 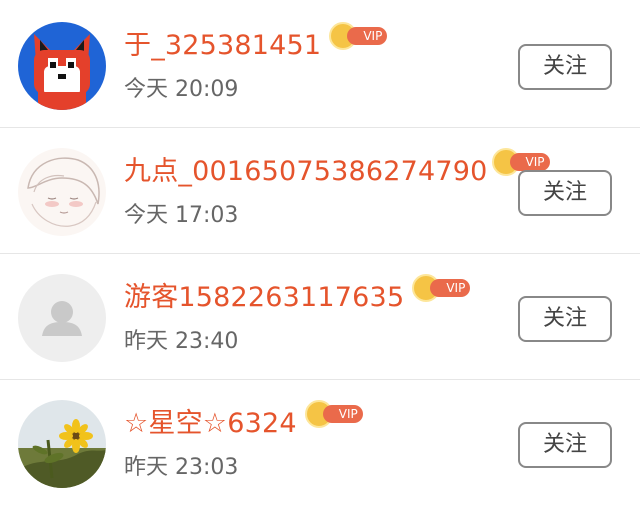 What do you see at coordinates (181, 215) in the screenshot?
I see `timestamp: 今天 17:03` at bounding box center [181, 215].